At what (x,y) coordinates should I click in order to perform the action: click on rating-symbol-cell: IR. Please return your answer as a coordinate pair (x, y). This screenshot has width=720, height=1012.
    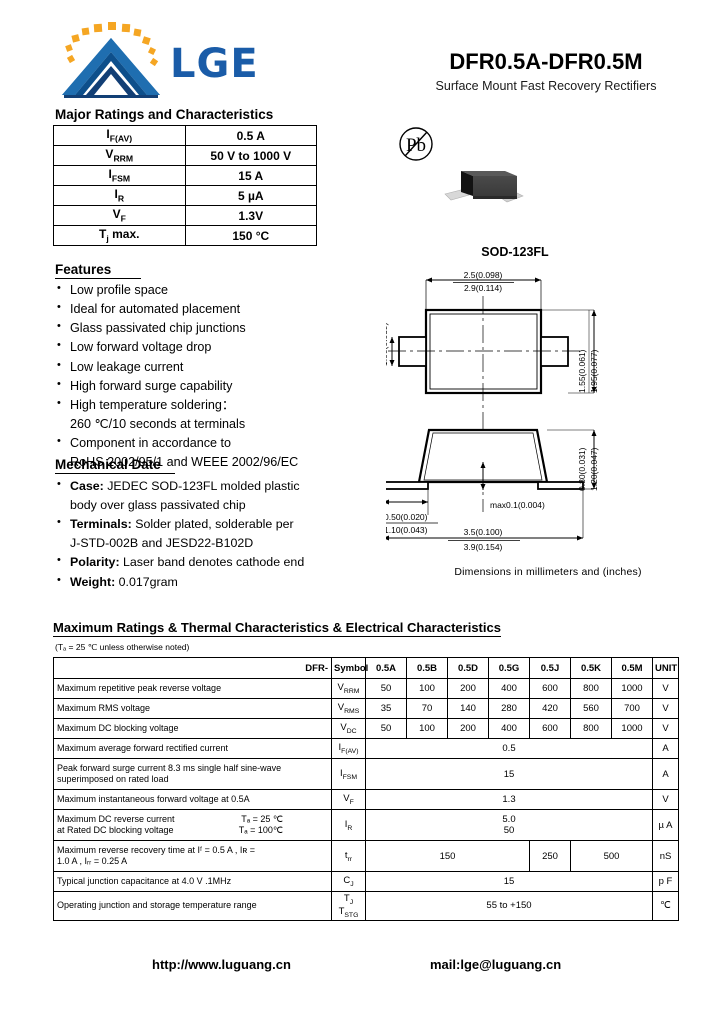
    Looking at the image, I should click on (119, 195).